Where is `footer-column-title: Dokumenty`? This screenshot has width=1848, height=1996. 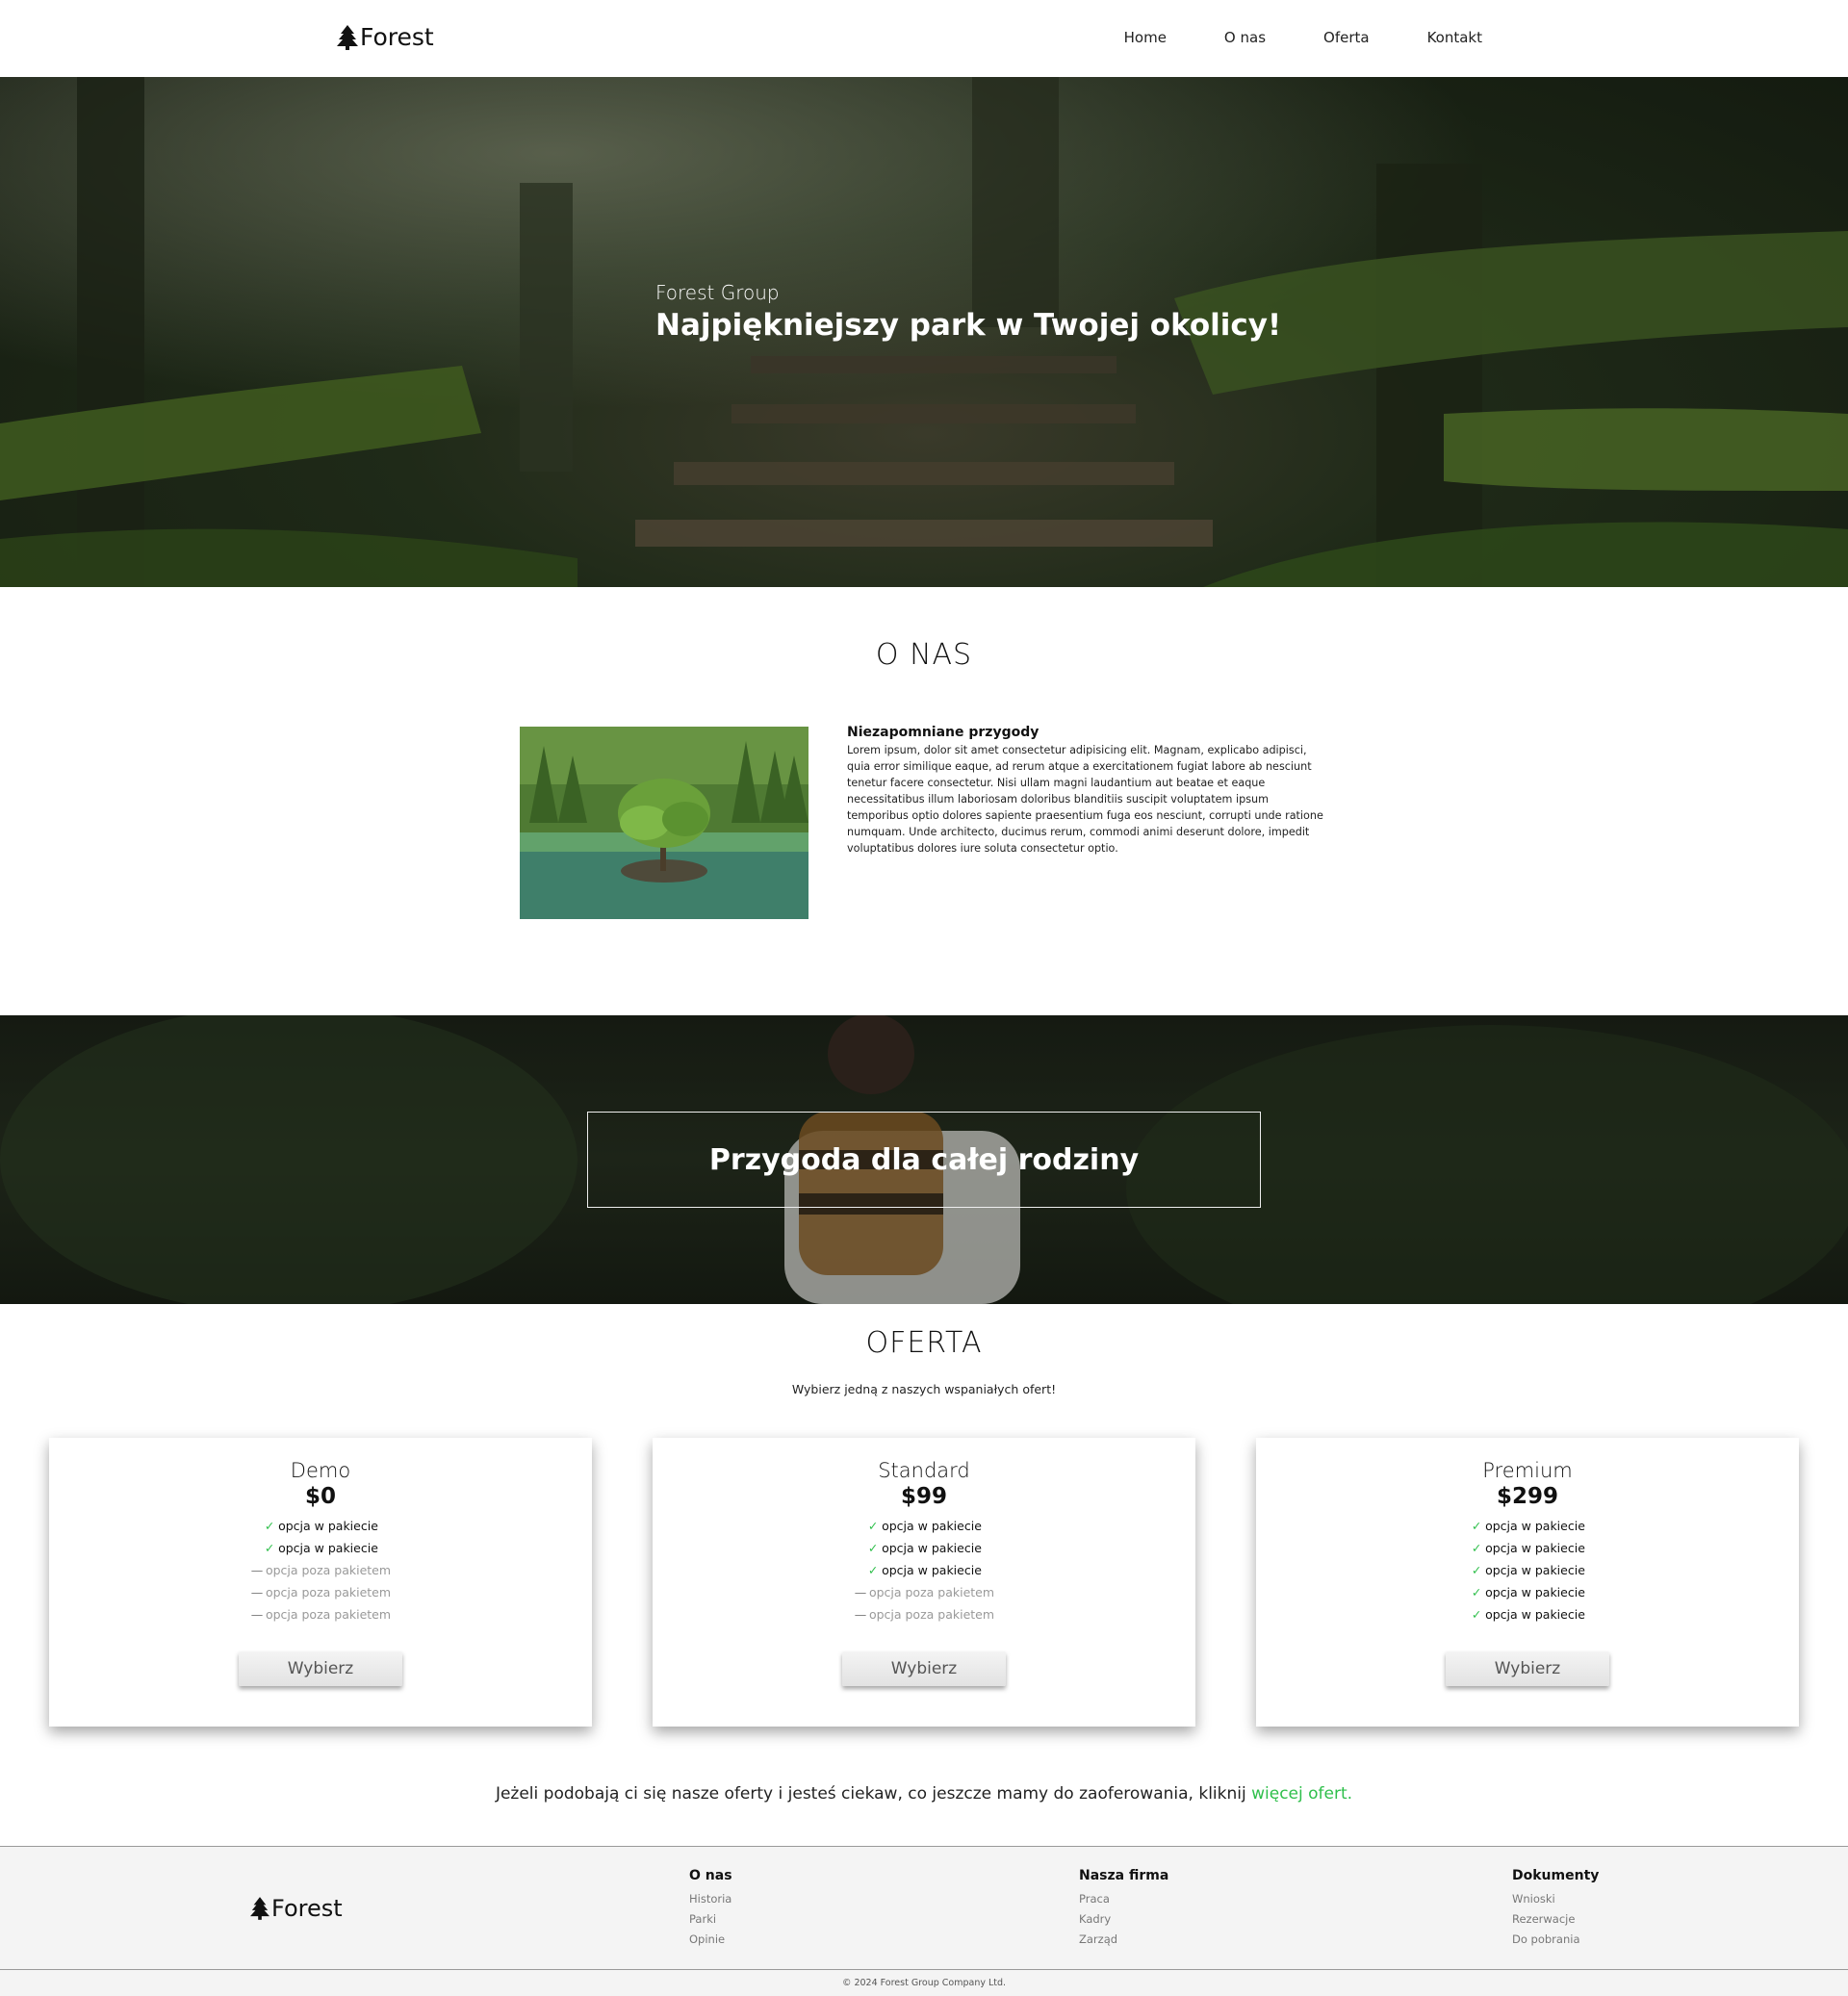
footer-column-title: Dokumenty is located at coordinates (1556, 1875).